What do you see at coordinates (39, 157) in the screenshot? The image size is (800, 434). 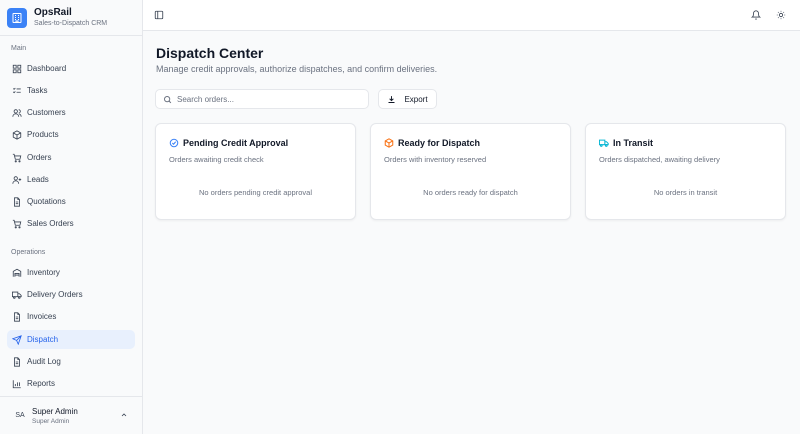 I see `sidebar-item-label: Orders` at bounding box center [39, 157].